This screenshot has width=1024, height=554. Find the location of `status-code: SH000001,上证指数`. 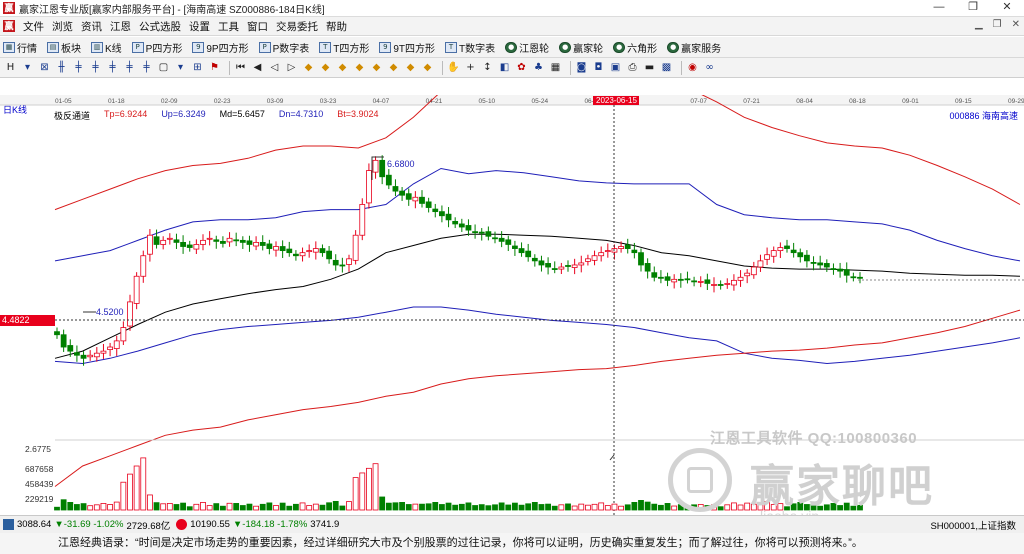

status-code: SH000001,上证指数 is located at coordinates (973, 525).